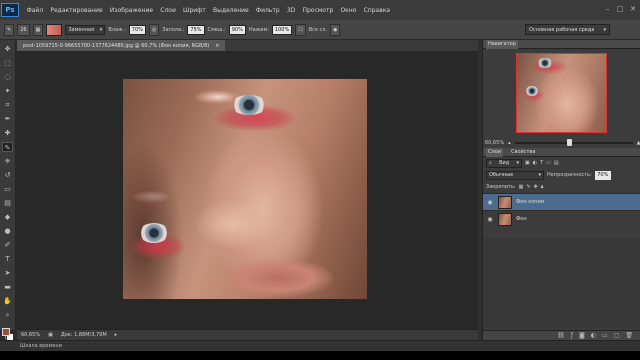 The image size is (640, 360). I want to click on layer-row: ◉ Фон, so click(561, 218).